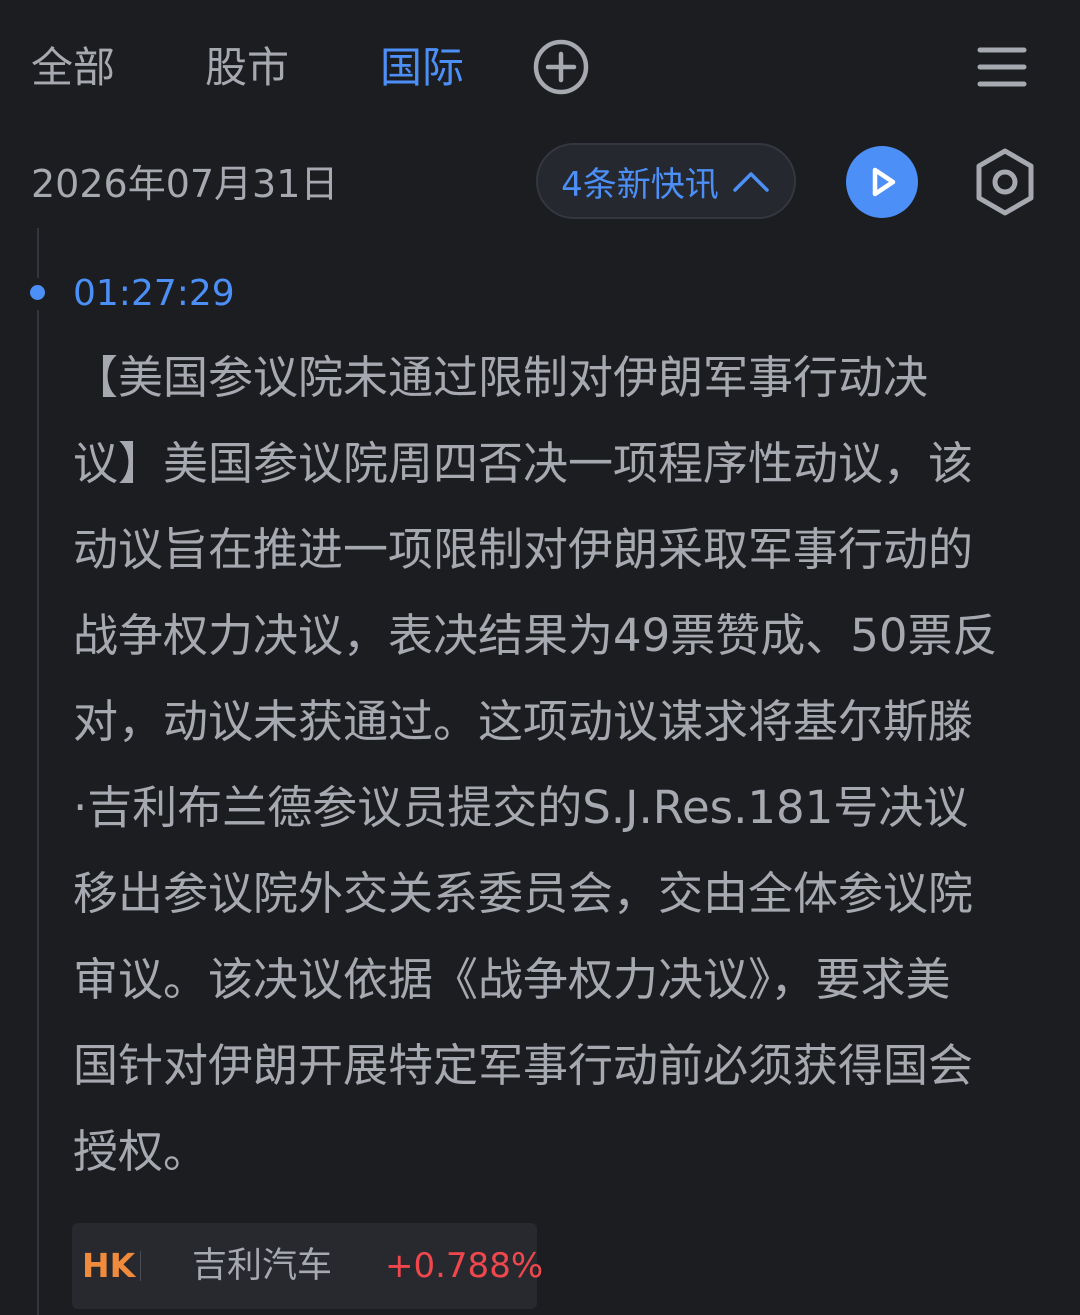 The width and height of the screenshot is (1080, 1315). What do you see at coordinates (464, 1266) in the screenshot?
I see `stock-change: +0.788%` at bounding box center [464, 1266].